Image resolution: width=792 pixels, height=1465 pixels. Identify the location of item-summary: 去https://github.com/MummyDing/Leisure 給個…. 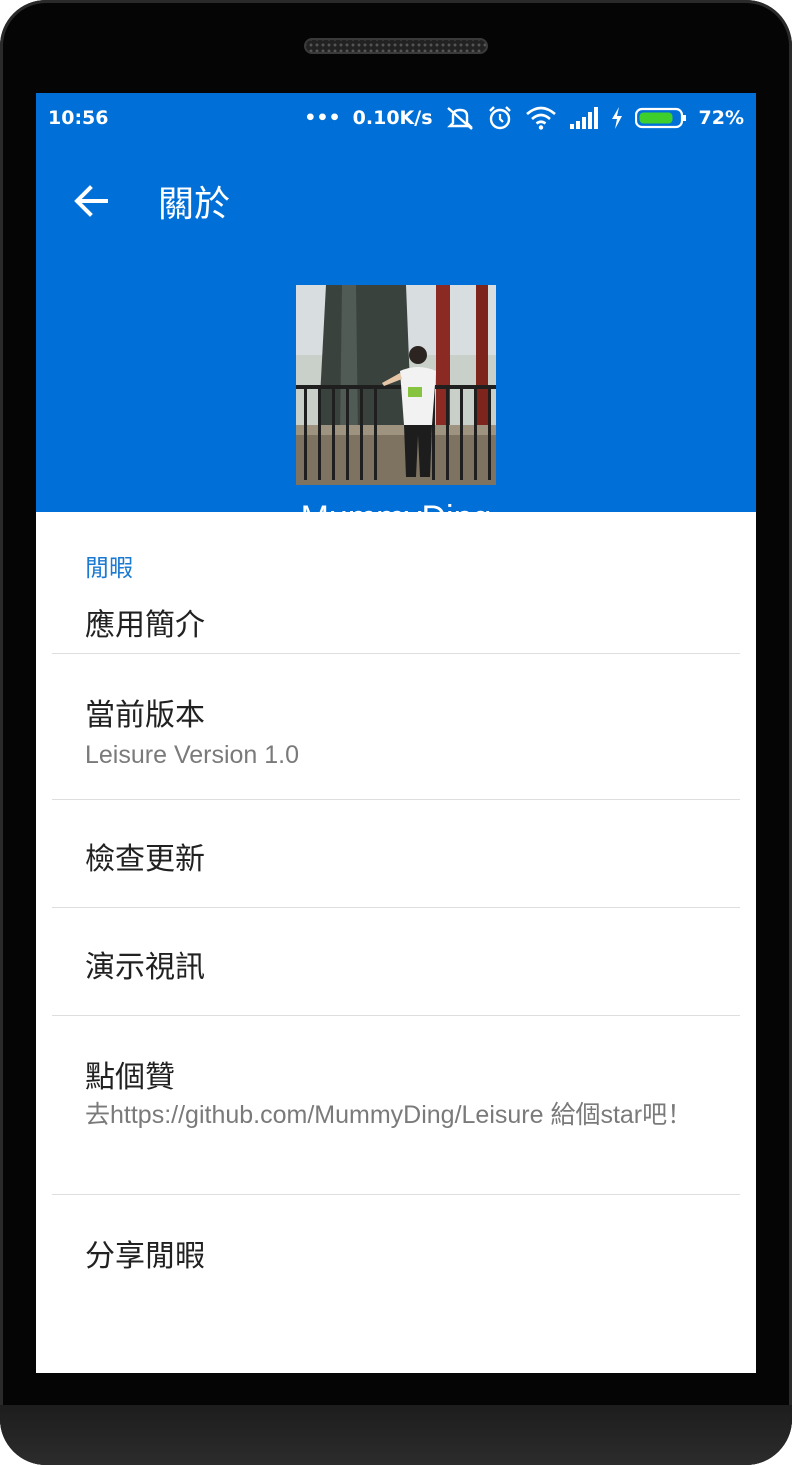
(389, 1115).